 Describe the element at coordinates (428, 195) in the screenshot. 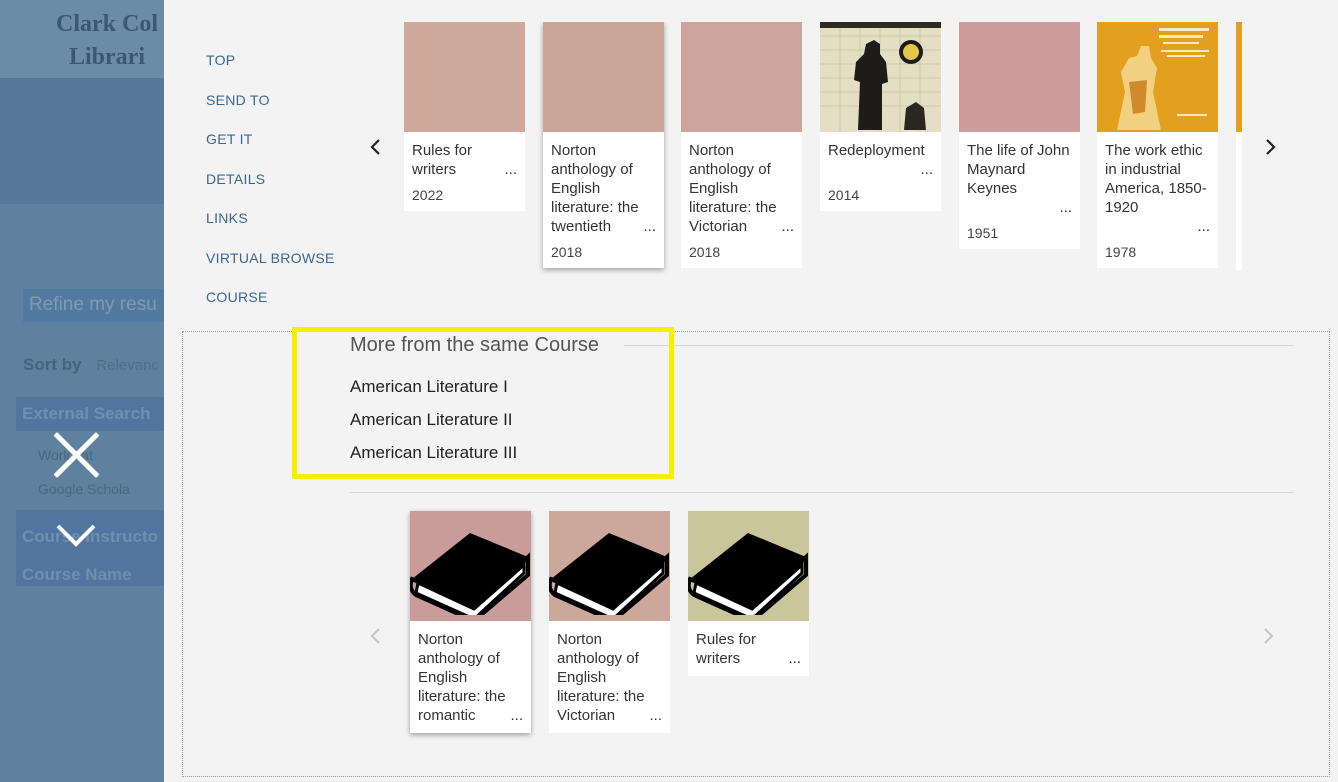

I see `book-year: 2022` at that location.